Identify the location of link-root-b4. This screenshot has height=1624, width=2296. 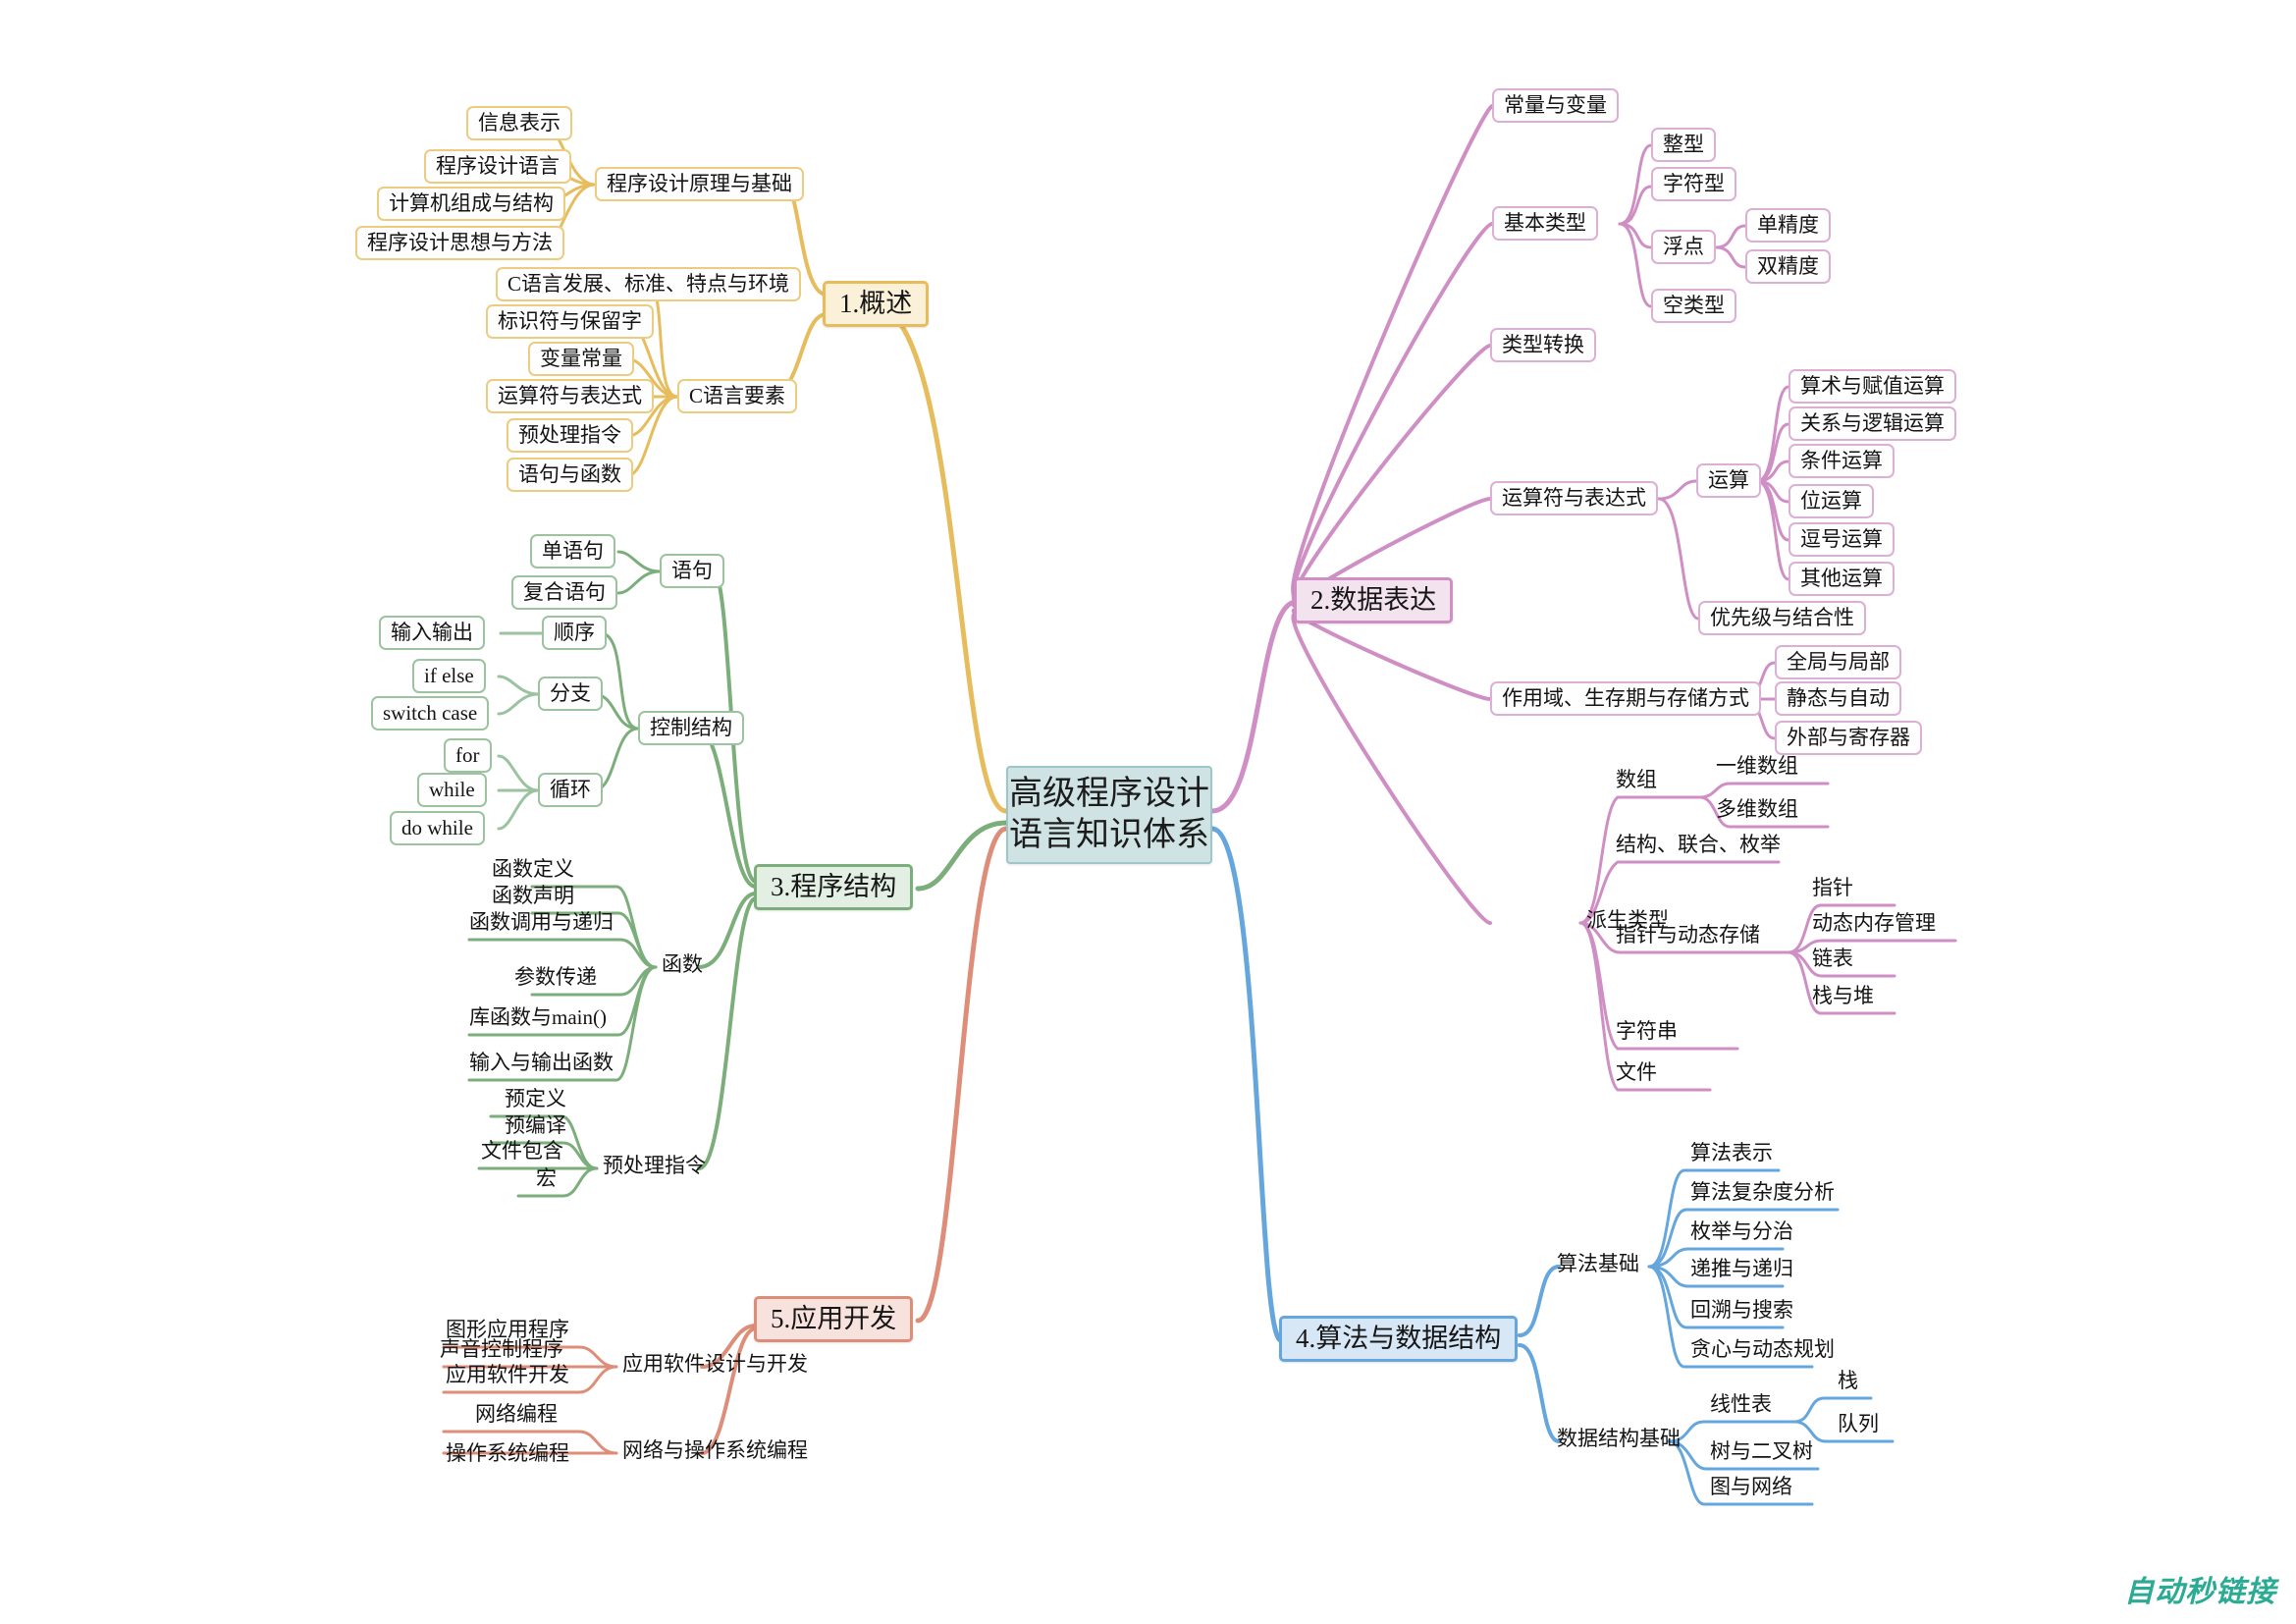
(1246, 1084).